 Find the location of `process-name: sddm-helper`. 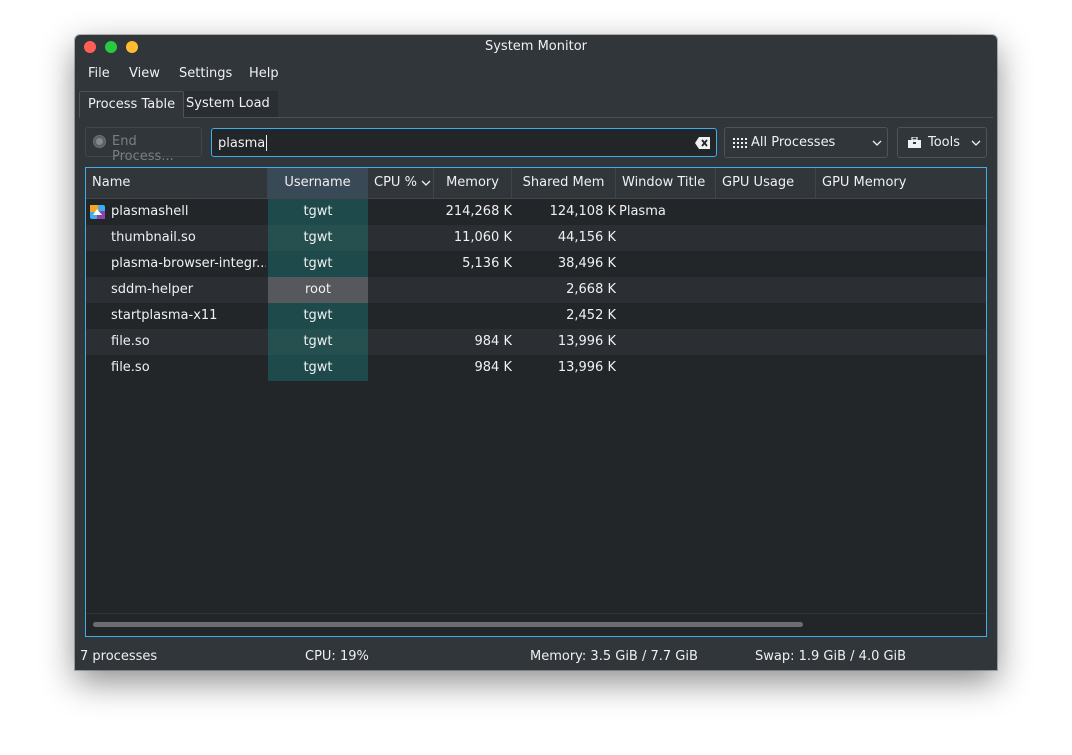

process-name: sddm-helper is located at coordinates (152, 289).